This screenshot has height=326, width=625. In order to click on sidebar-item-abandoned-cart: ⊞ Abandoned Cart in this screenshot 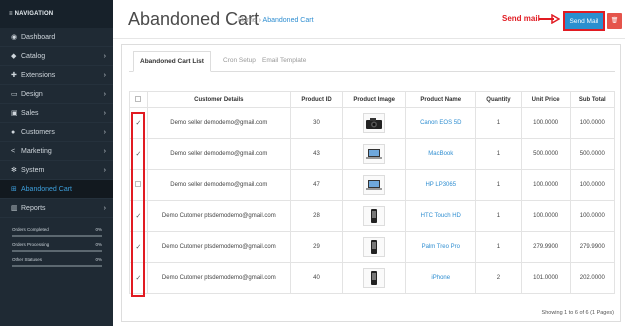, I will do `click(56, 189)`.